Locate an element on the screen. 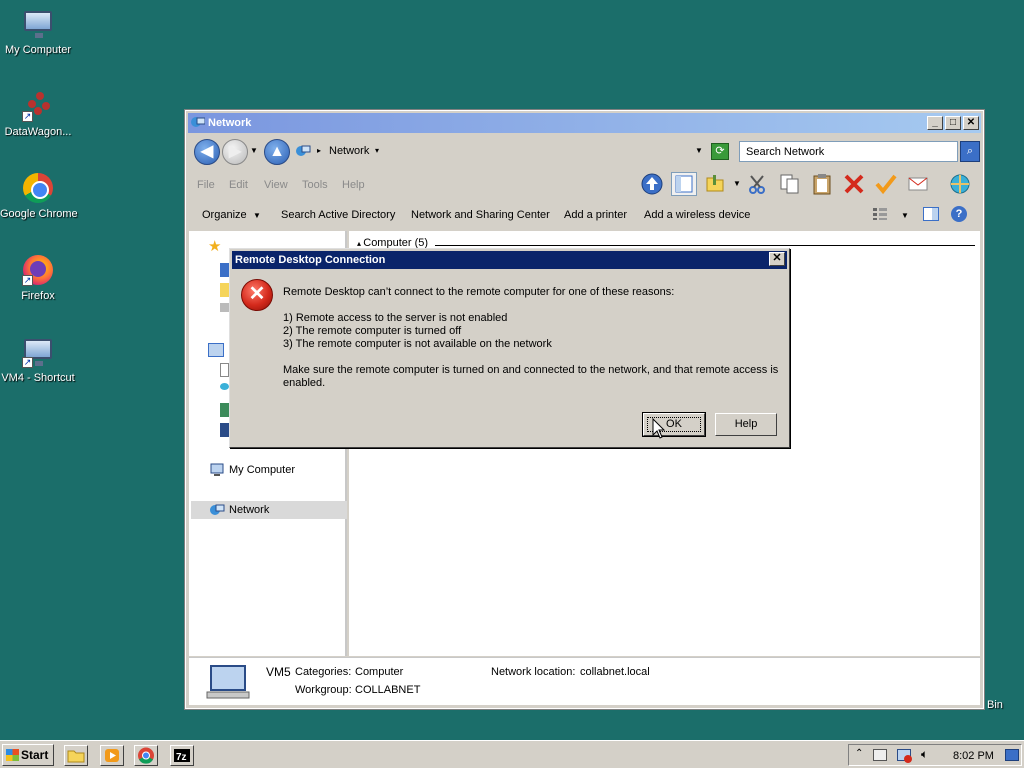  group-divider is located at coordinates (705, 245).